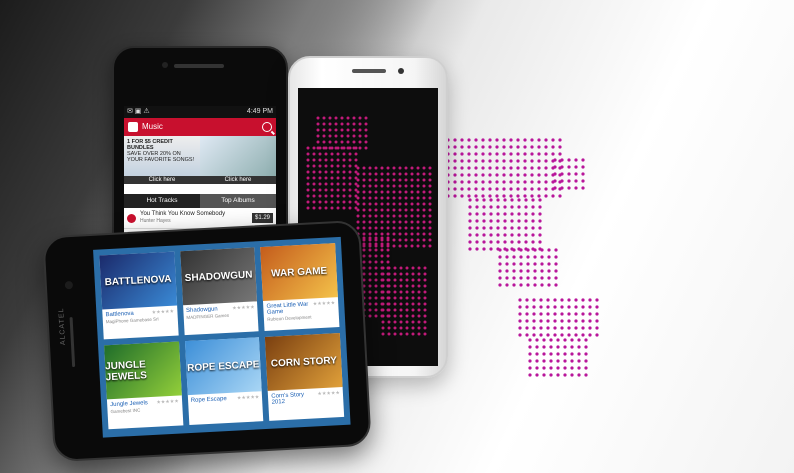 The width and height of the screenshot is (794, 473). What do you see at coordinates (194, 218) in the screenshot?
I see `track-info: You Think You Know Somebody Hunter Hayes` at bounding box center [194, 218].